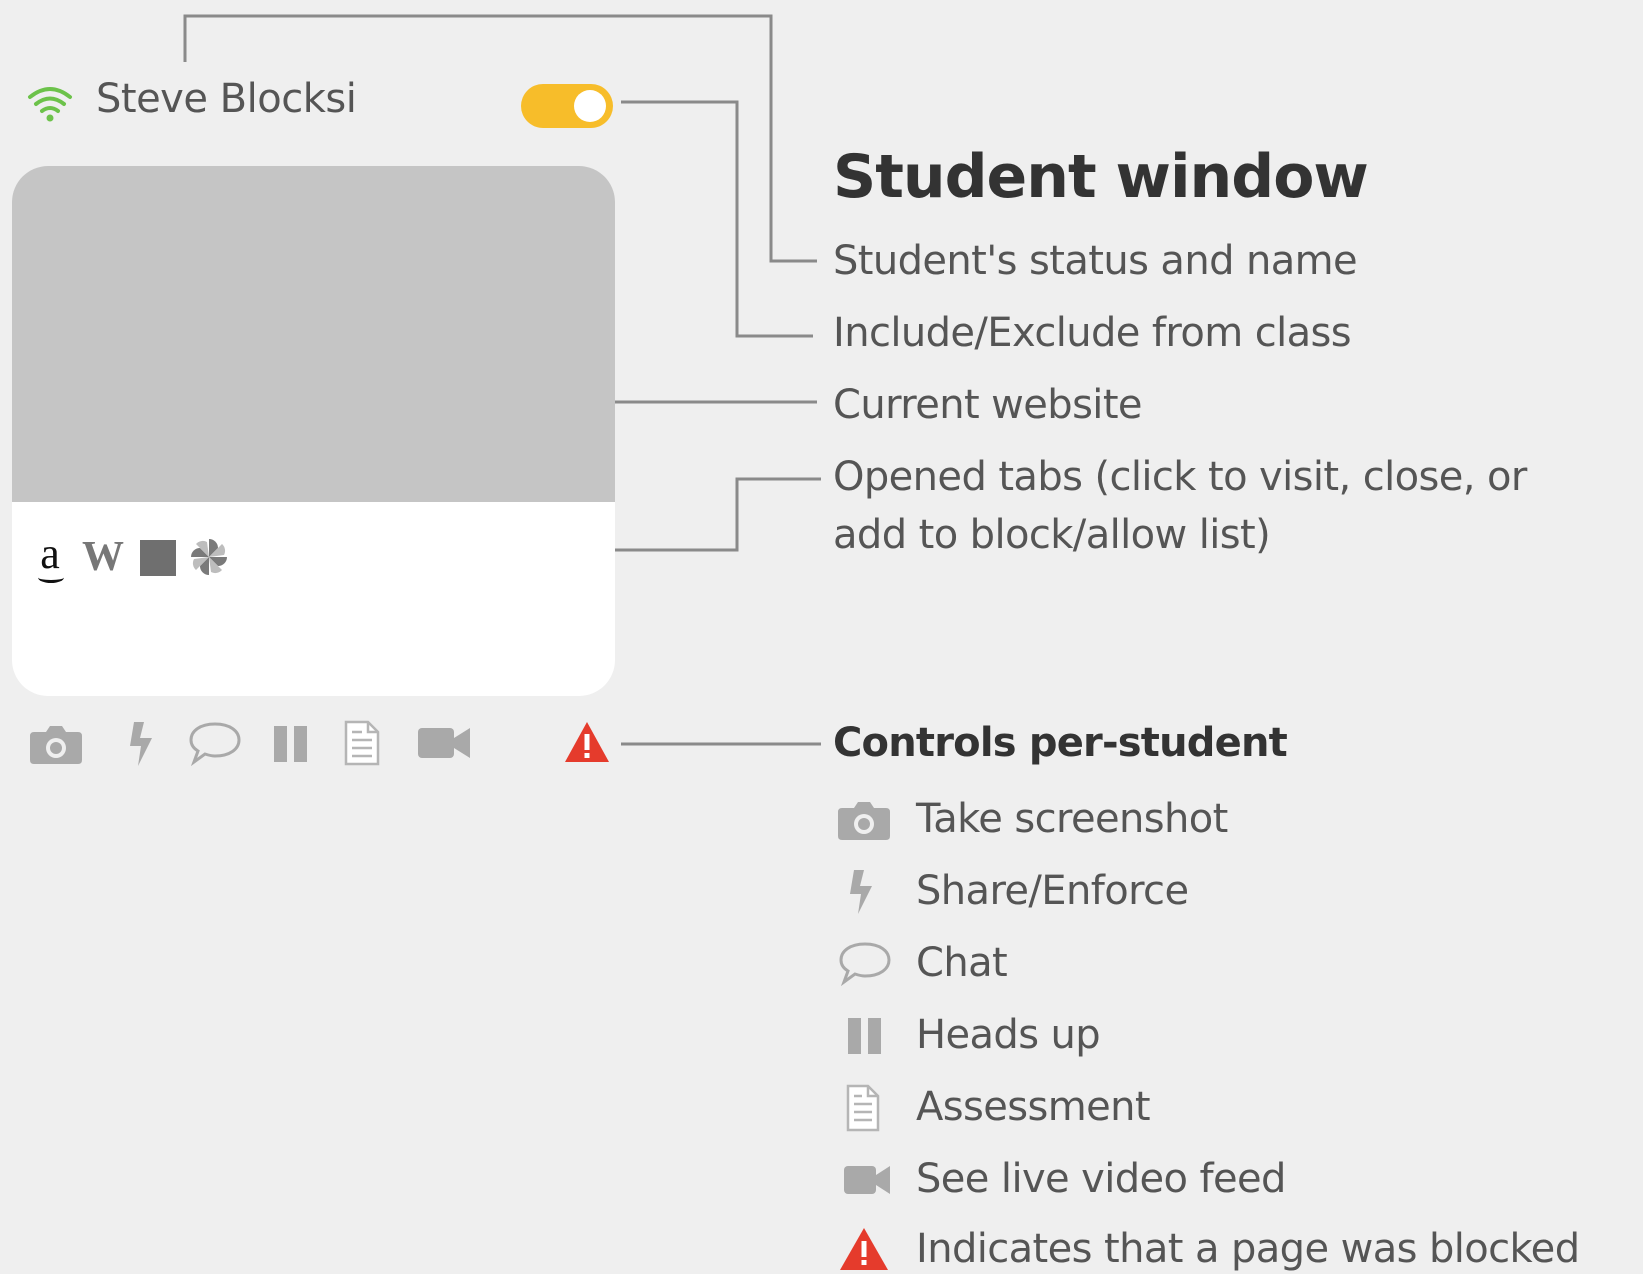 This screenshot has height=1274, width=1643. Describe the element at coordinates (1072, 819) in the screenshot. I see `legend-item-text: Take screenshot` at that location.